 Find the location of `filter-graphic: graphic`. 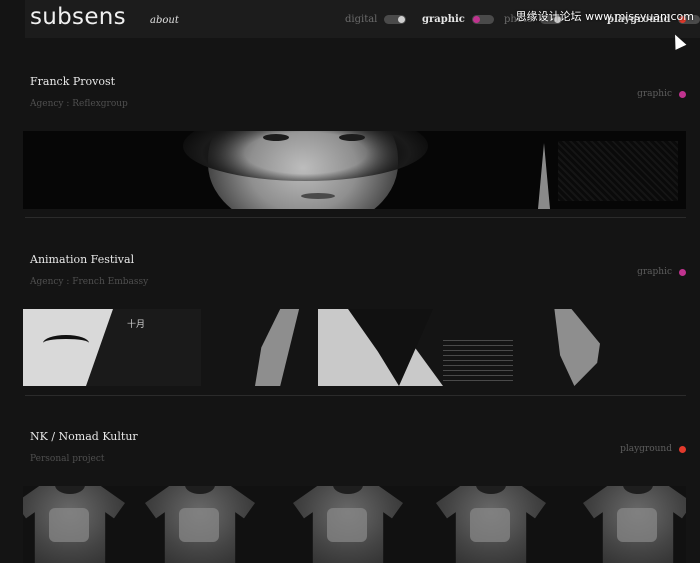

filter-graphic: graphic is located at coordinates (458, 19).